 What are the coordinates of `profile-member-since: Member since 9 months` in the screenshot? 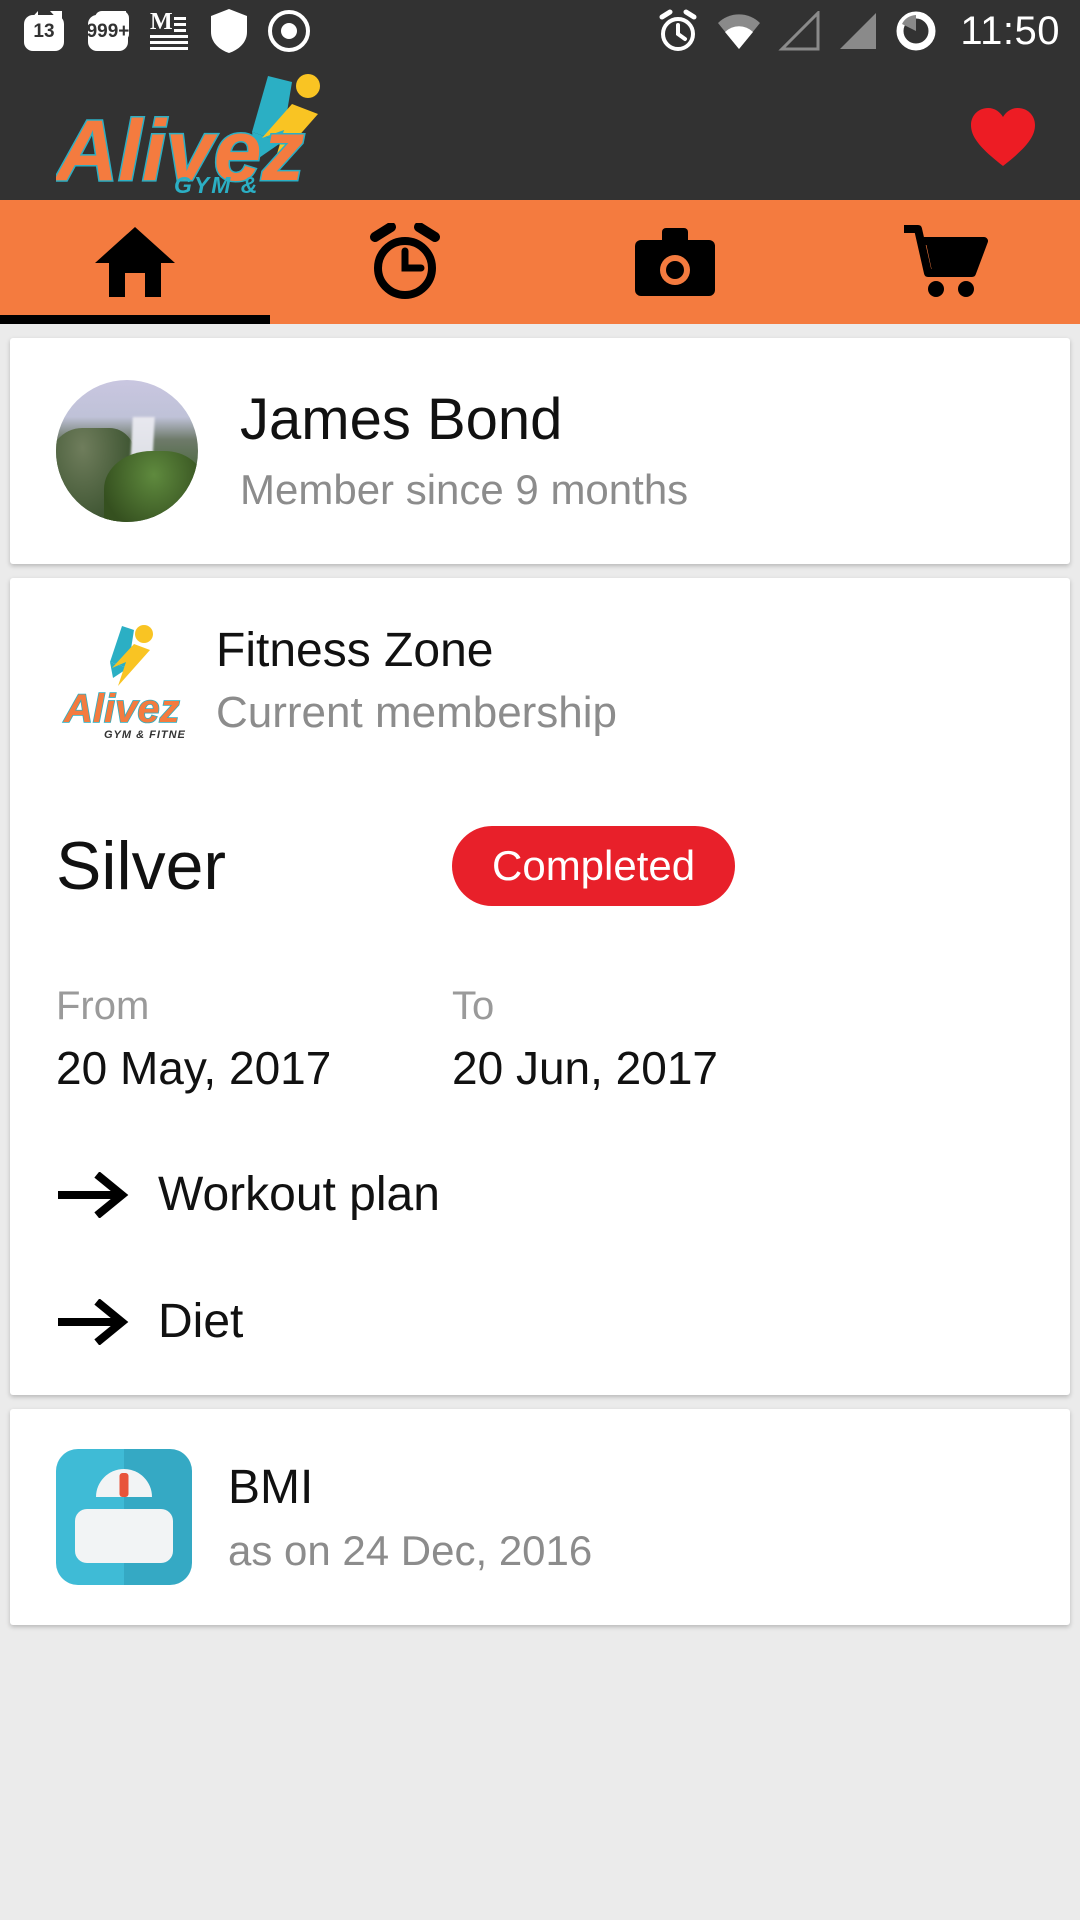 It's located at (464, 490).